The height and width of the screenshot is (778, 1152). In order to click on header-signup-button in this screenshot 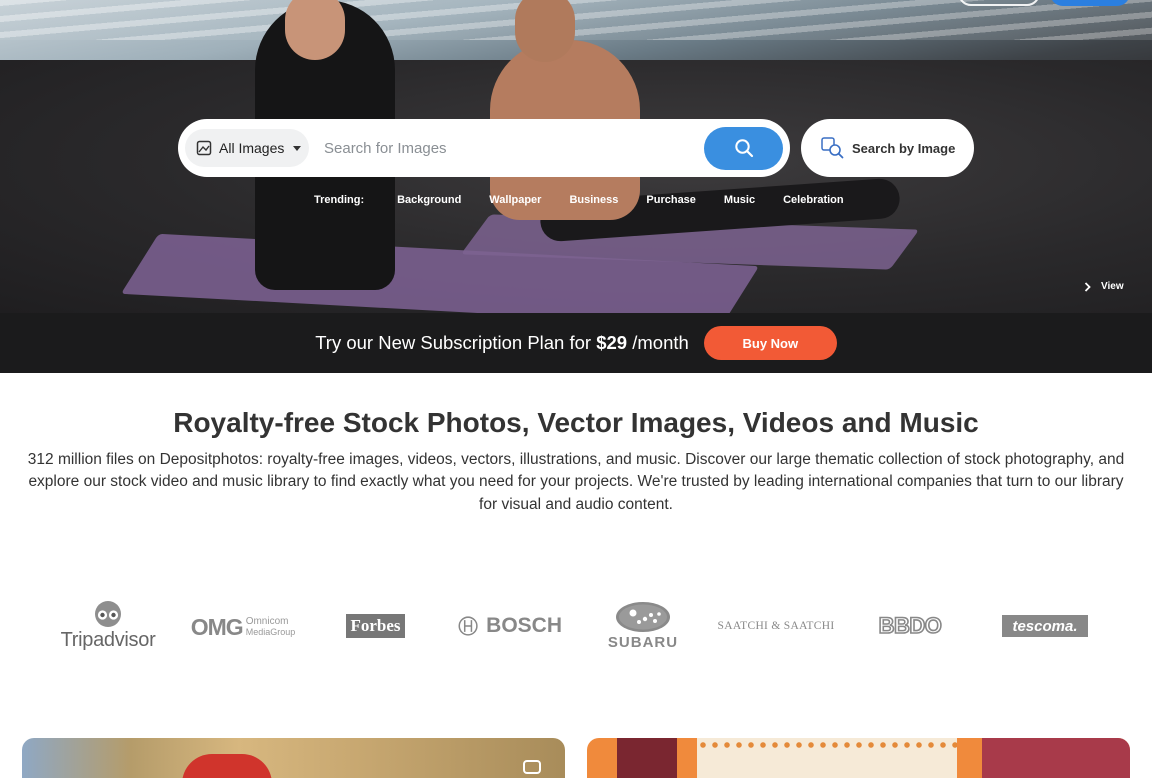, I will do `click(1090, 3)`.